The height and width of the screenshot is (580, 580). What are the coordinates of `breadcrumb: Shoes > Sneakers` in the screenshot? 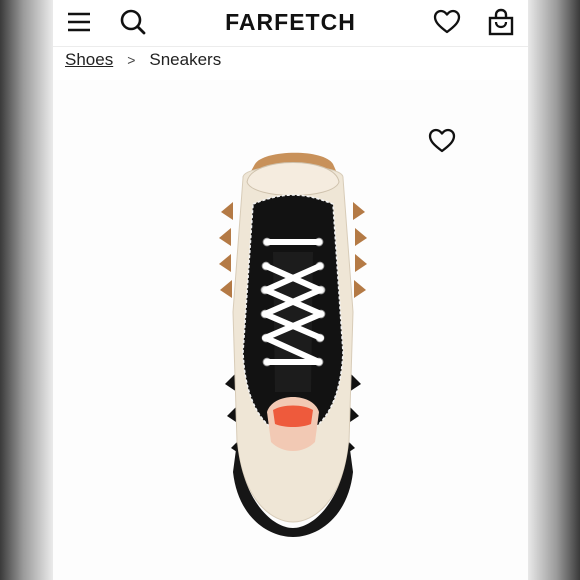 It's located at (143, 60).